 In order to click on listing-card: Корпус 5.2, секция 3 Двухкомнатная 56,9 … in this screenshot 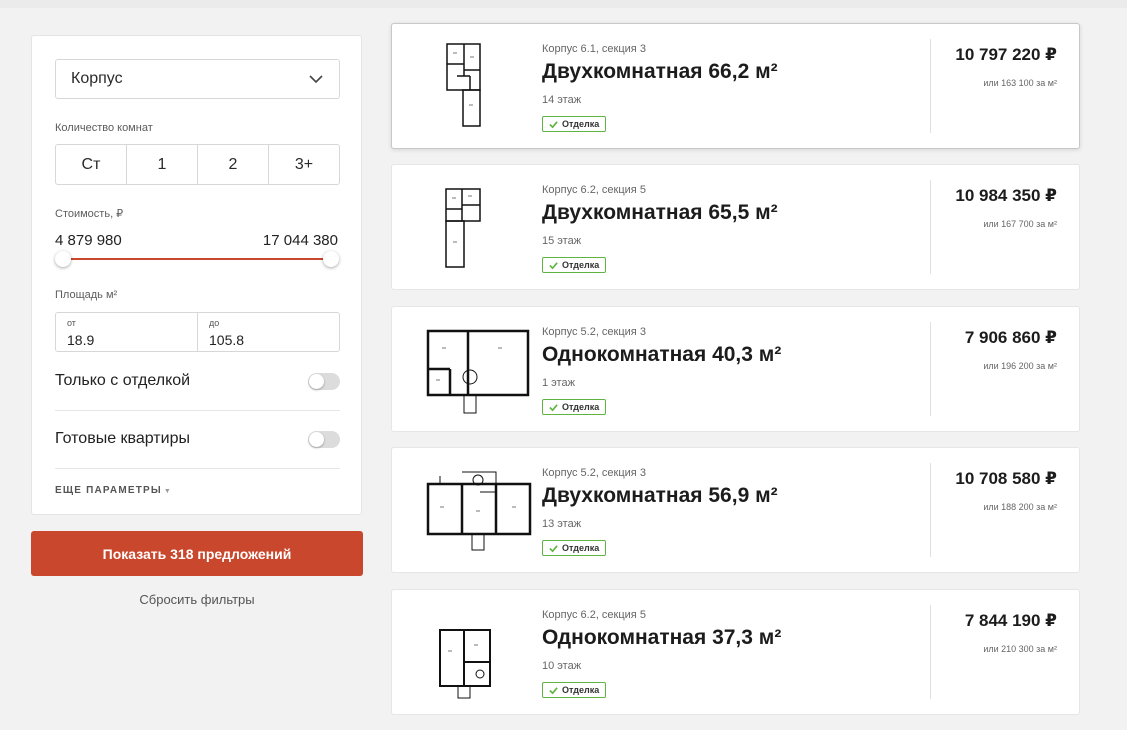, I will do `click(735, 510)`.